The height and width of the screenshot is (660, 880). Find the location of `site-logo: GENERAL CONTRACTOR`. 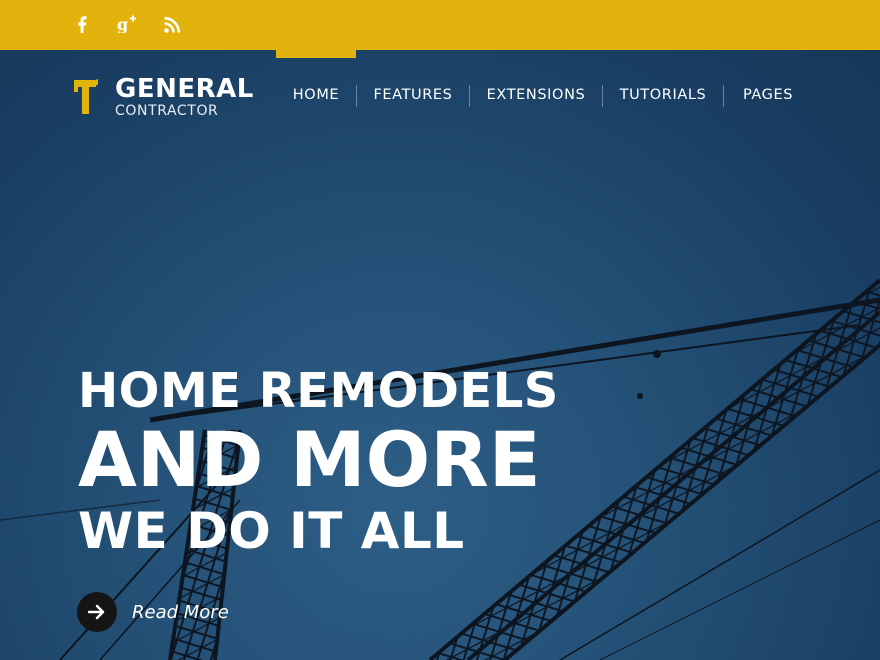

site-logo: GENERAL CONTRACTOR is located at coordinates (163, 96).